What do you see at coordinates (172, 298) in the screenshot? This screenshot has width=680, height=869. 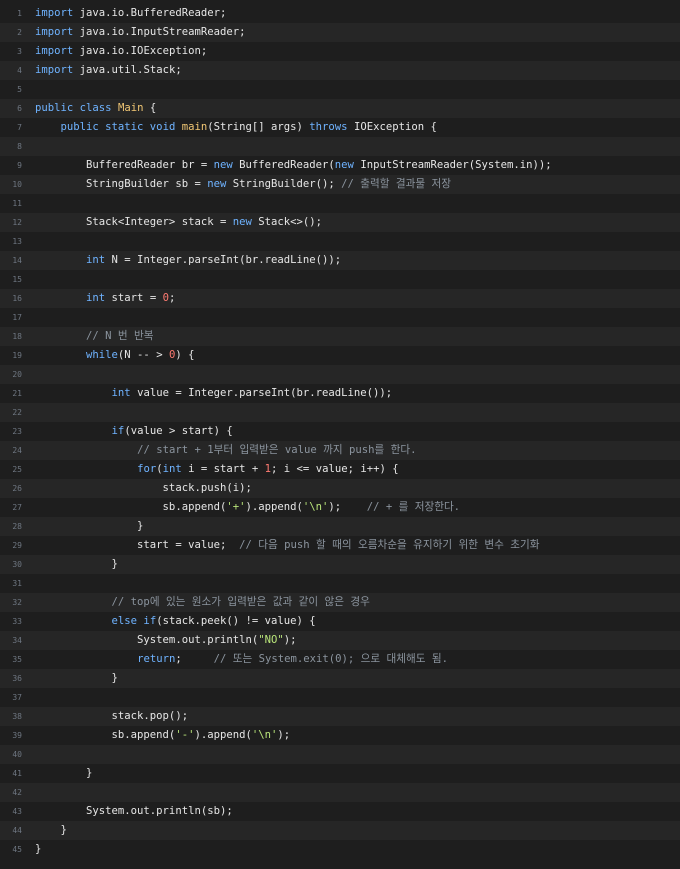 I see `code-token: ;` at bounding box center [172, 298].